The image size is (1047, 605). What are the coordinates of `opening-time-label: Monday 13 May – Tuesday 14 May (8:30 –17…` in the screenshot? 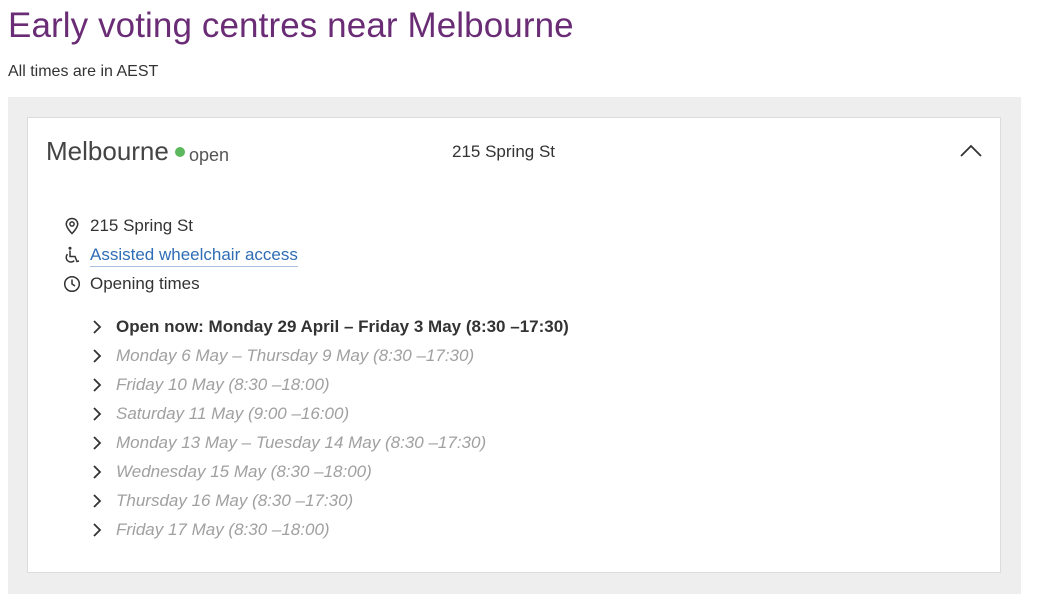 It's located at (301, 442).